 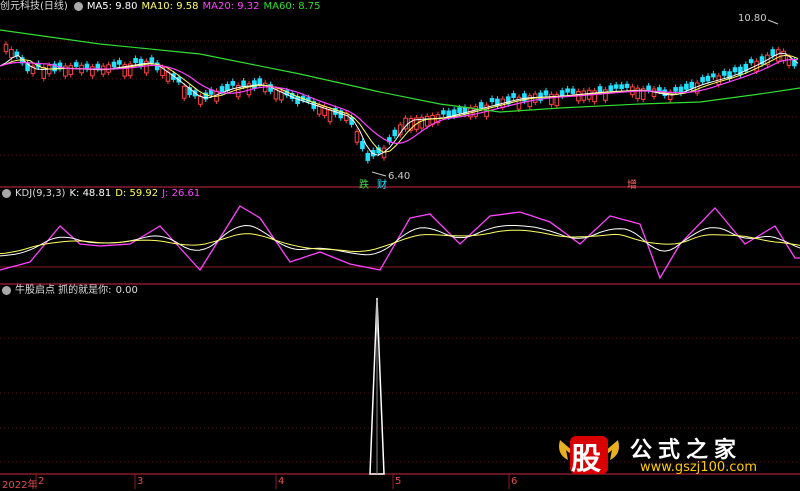 I want to click on kdj-j-value: J: 26.61, so click(x=181, y=193).